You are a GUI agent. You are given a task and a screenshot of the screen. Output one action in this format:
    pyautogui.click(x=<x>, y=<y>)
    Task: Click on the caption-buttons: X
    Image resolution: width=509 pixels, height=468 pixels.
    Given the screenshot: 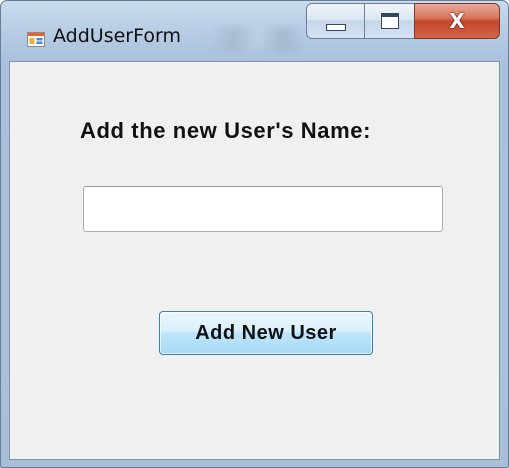 What is the action you would take?
    pyautogui.click(x=403, y=21)
    